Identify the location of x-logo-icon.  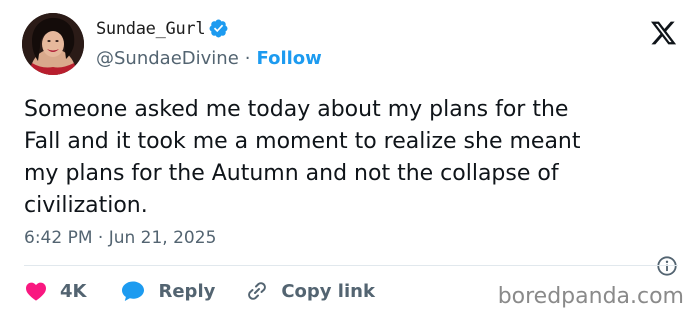
(663, 33).